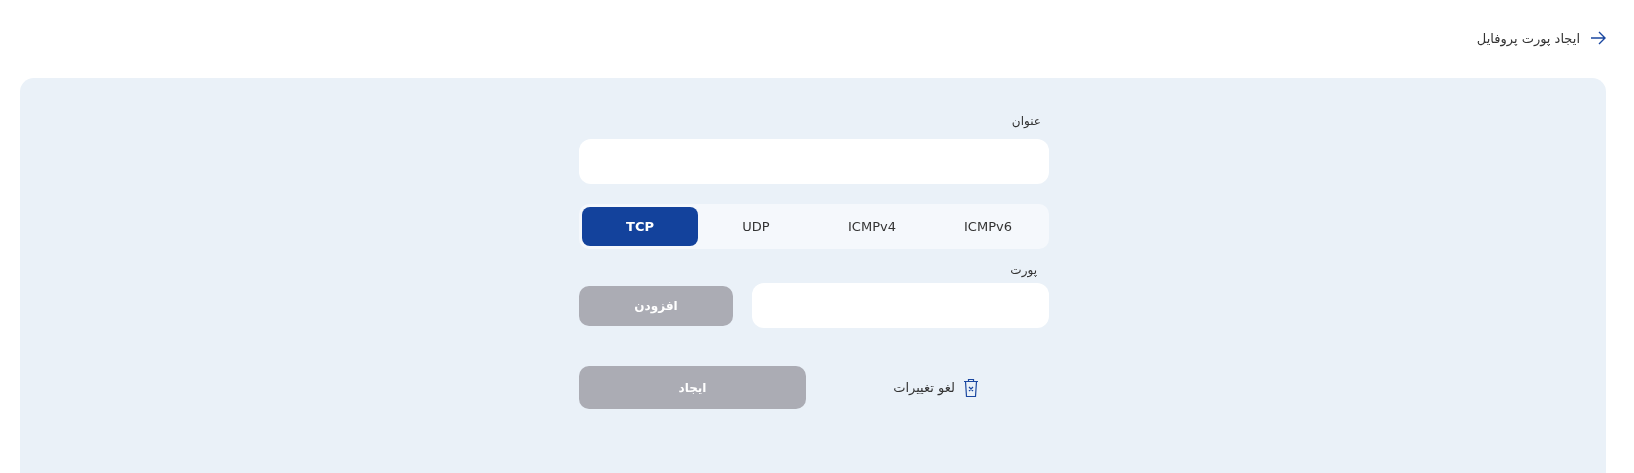  What do you see at coordinates (872, 226) in the screenshot?
I see `protocol-tab: ICMPv4` at bounding box center [872, 226].